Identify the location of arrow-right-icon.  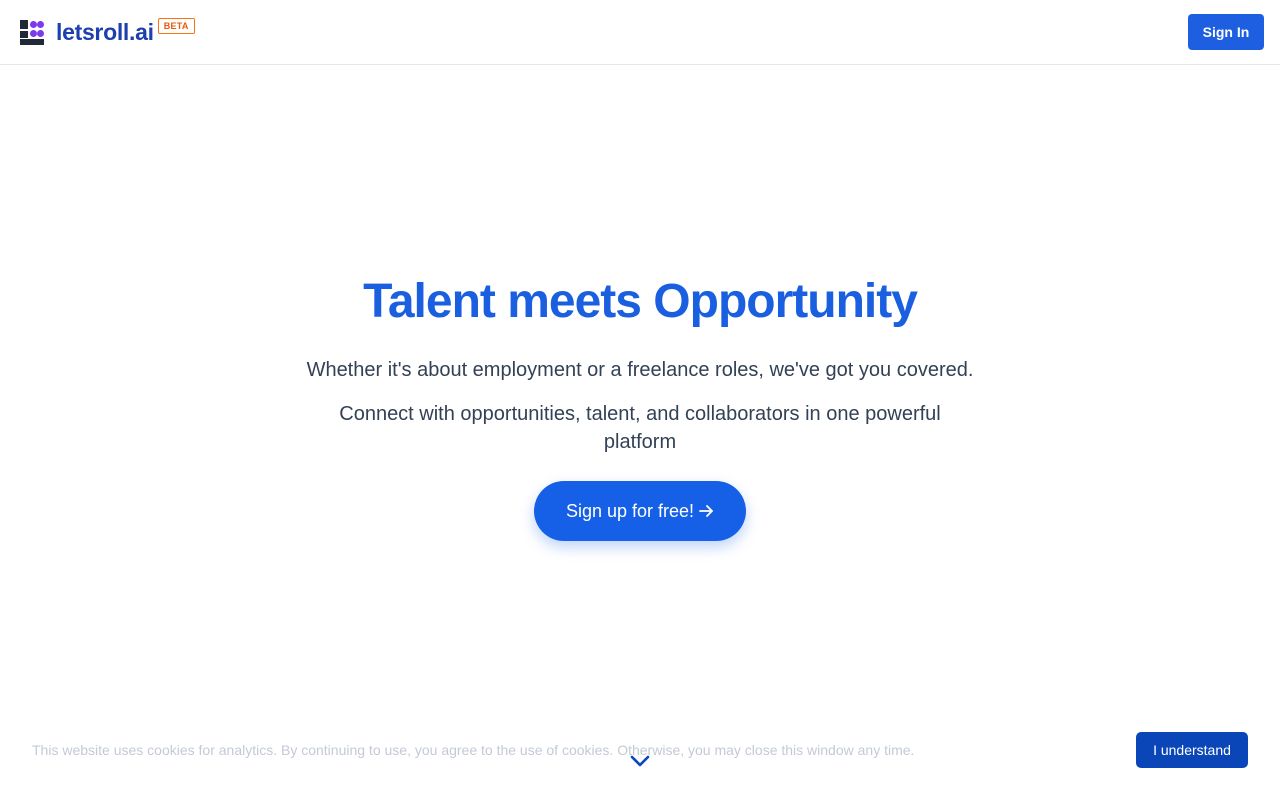
(706, 511).